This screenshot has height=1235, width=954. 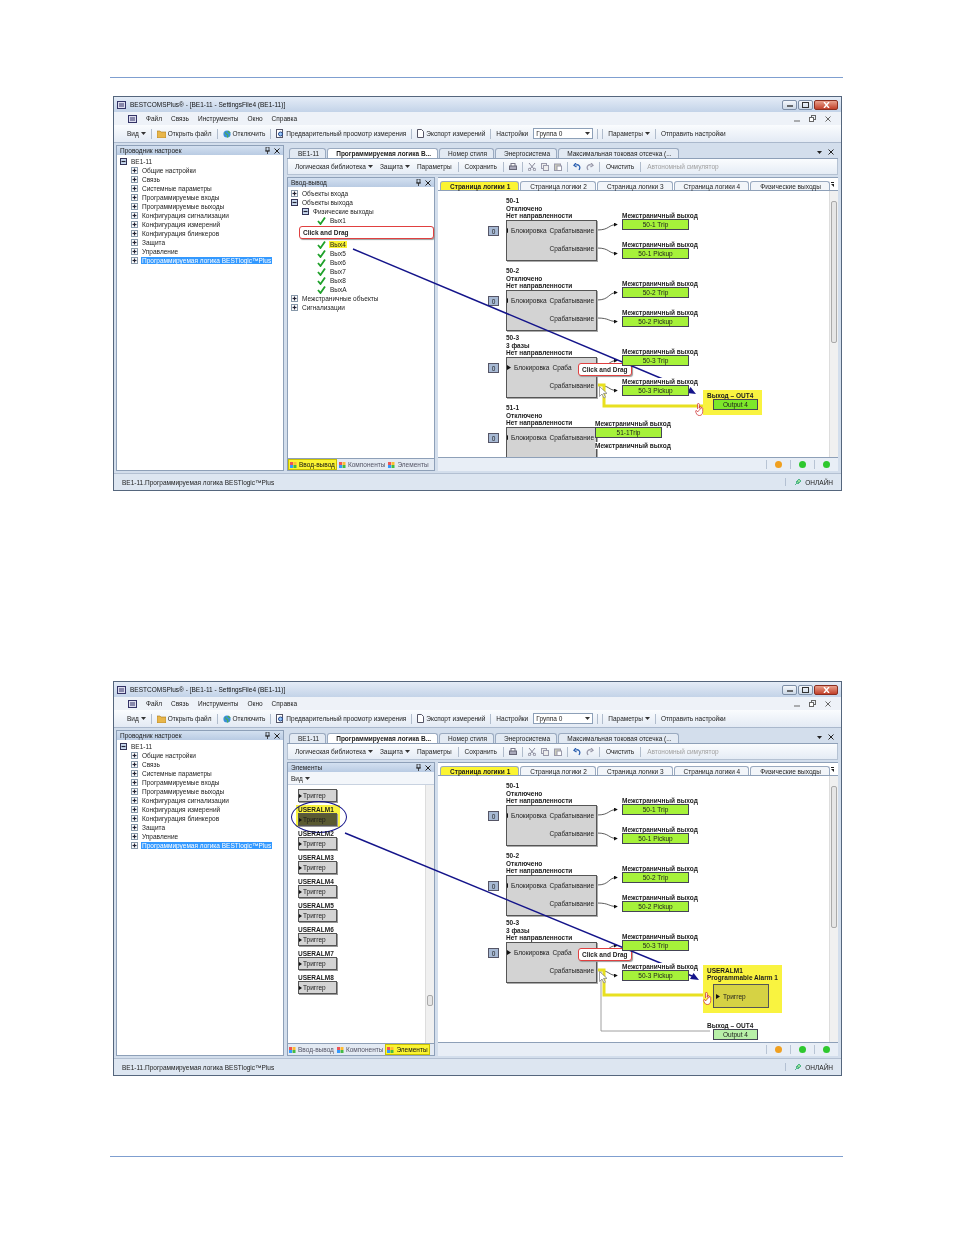 What do you see at coordinates (798, 482) in the screenshot?
I see `plug-icon` at bounding box center [798, 482].